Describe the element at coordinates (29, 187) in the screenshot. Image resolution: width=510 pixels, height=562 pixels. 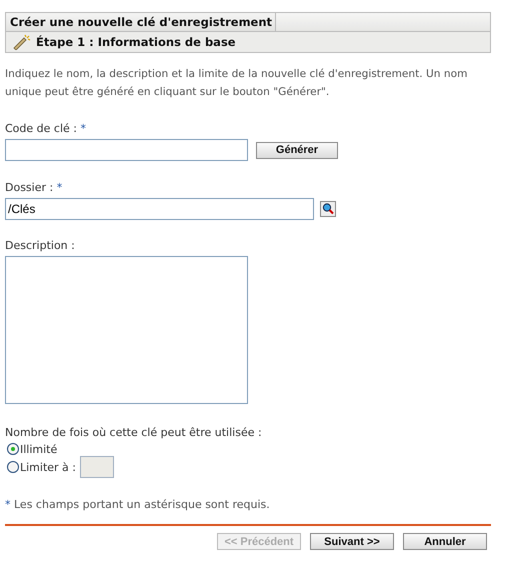
I see `field-label: Dossier :` at that location.